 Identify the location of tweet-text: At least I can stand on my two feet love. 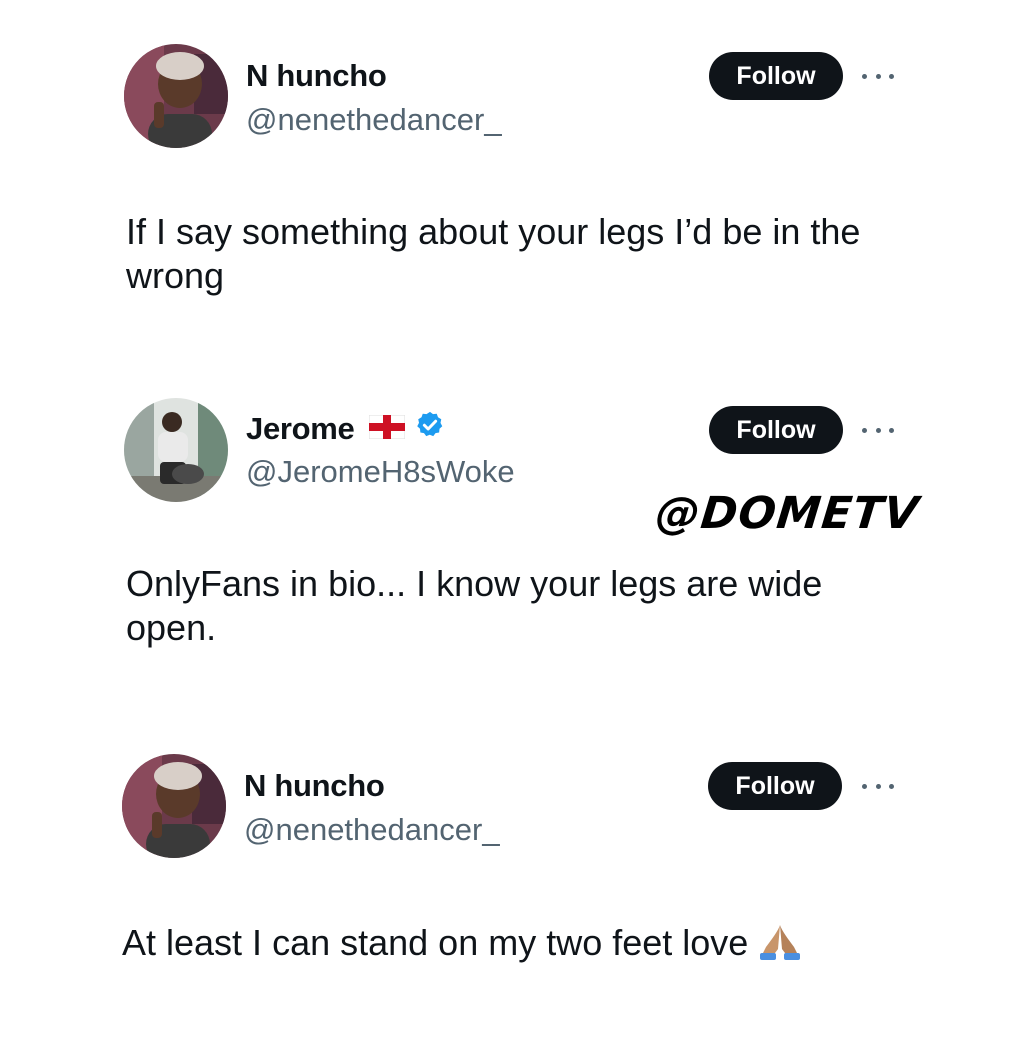
(522, 946).